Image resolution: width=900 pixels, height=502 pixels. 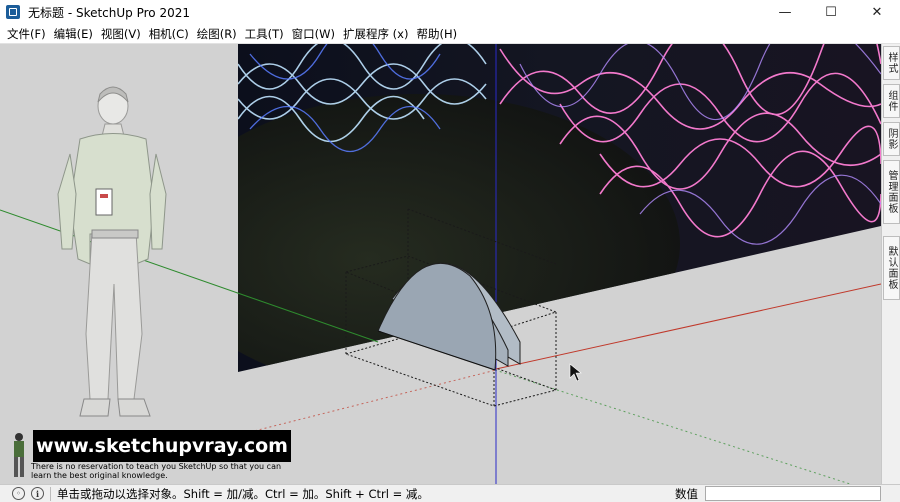 I want to click on menu-camera: 相机(C), so click(x=169, y=34).